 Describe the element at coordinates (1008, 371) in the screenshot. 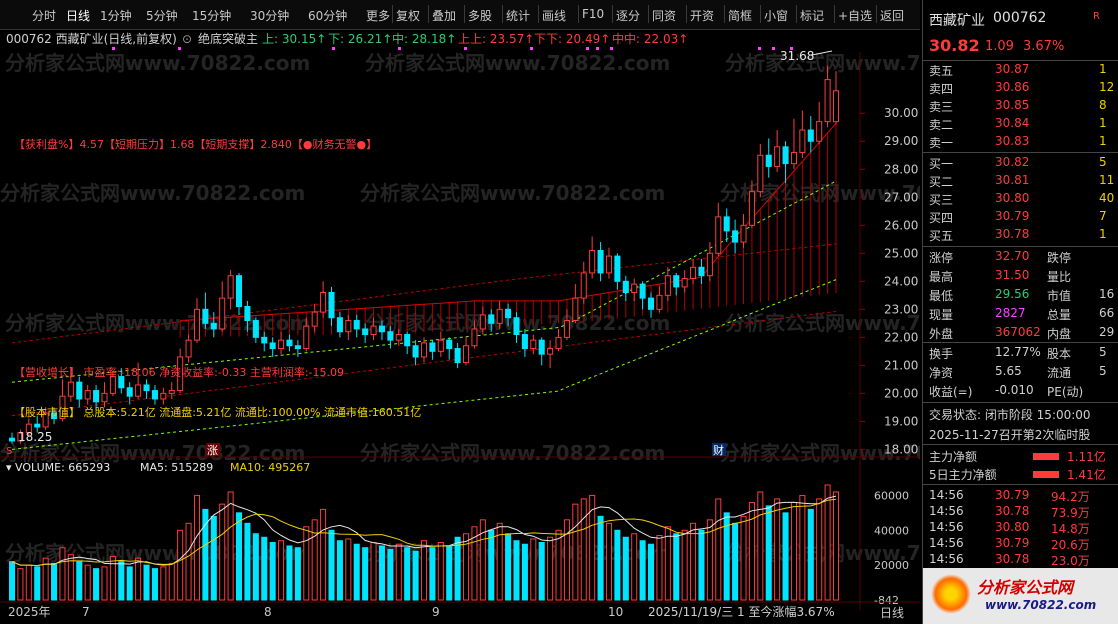

I see `stat2-value: 5.65` at that location.